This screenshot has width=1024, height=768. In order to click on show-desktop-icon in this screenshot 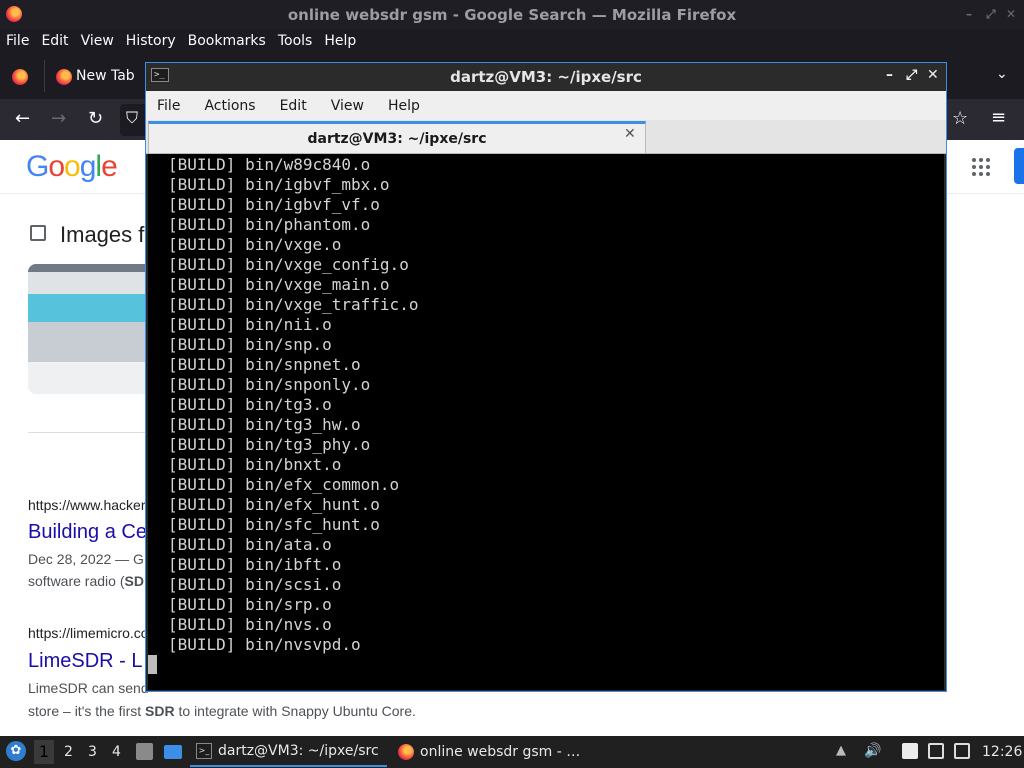, I will do `click(144, 751)`.